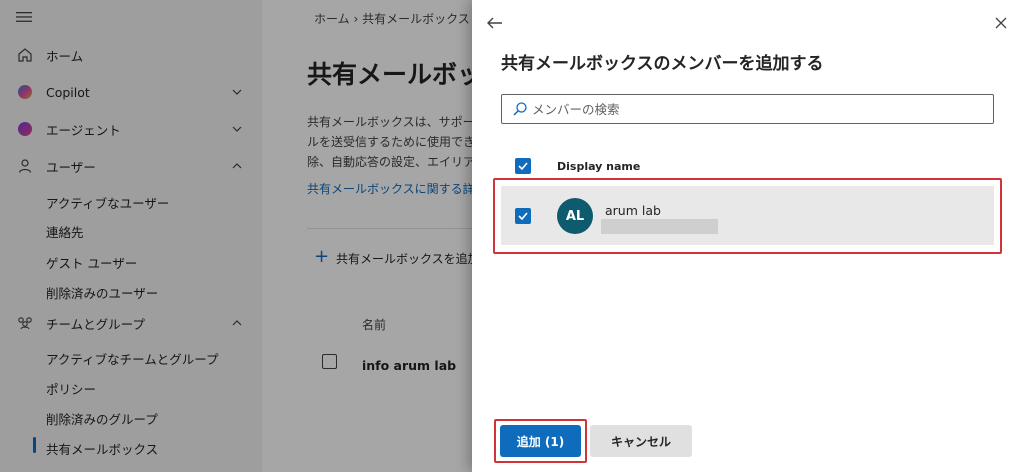 The image size is (1024, 472). What do you see at coordinates (495, 23) in the screenshot?
I see `back-arrow-icon` at bounding box center [495, 23].